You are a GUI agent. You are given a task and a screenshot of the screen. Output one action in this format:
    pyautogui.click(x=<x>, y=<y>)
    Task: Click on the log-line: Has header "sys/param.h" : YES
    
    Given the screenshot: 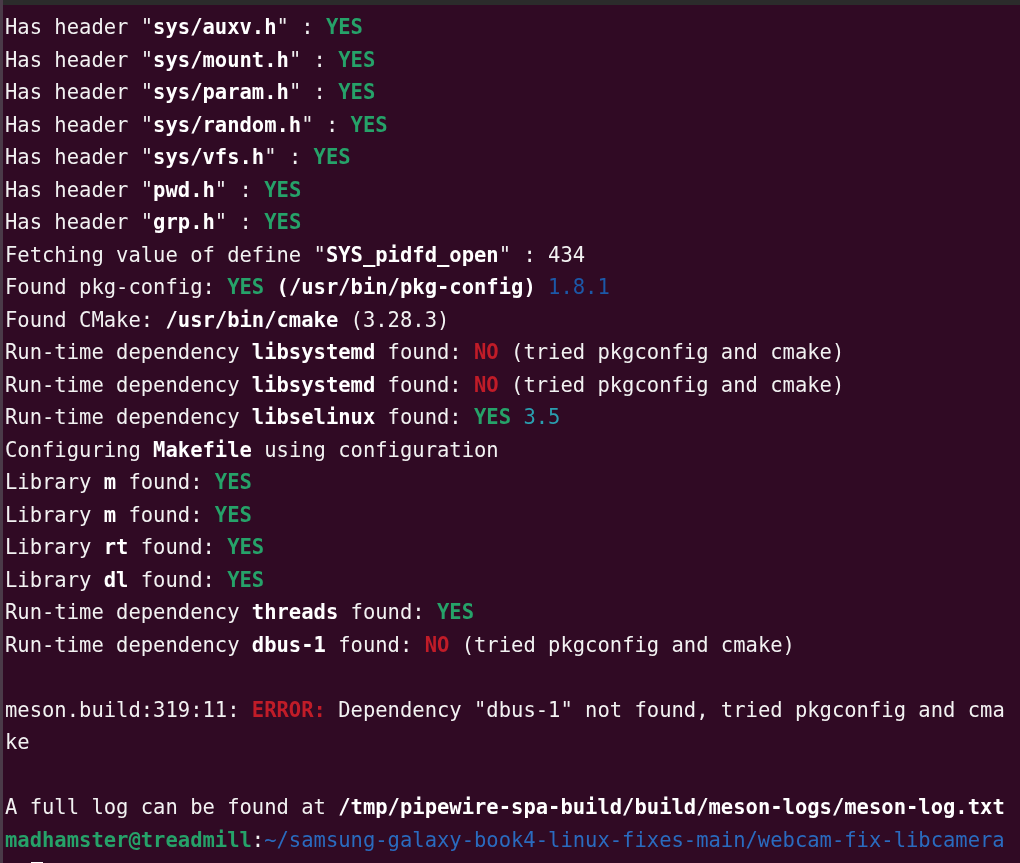 What is the action you would take?
    pyautogui.click(x=190, y=92)
    